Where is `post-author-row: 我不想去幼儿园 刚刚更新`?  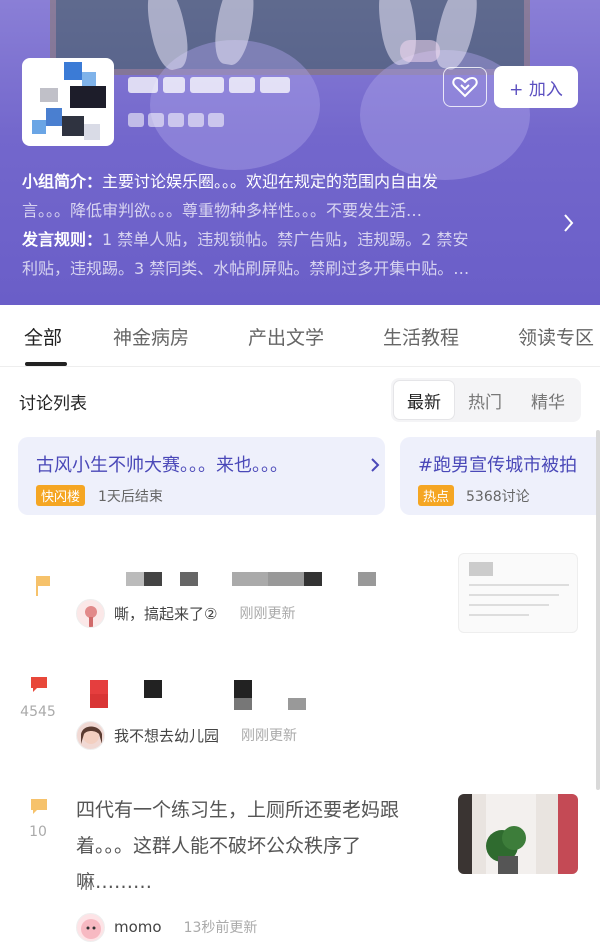 post-author-row: 我不想去幼儿园 刚刚更新 is located at coordinates (186, 735).